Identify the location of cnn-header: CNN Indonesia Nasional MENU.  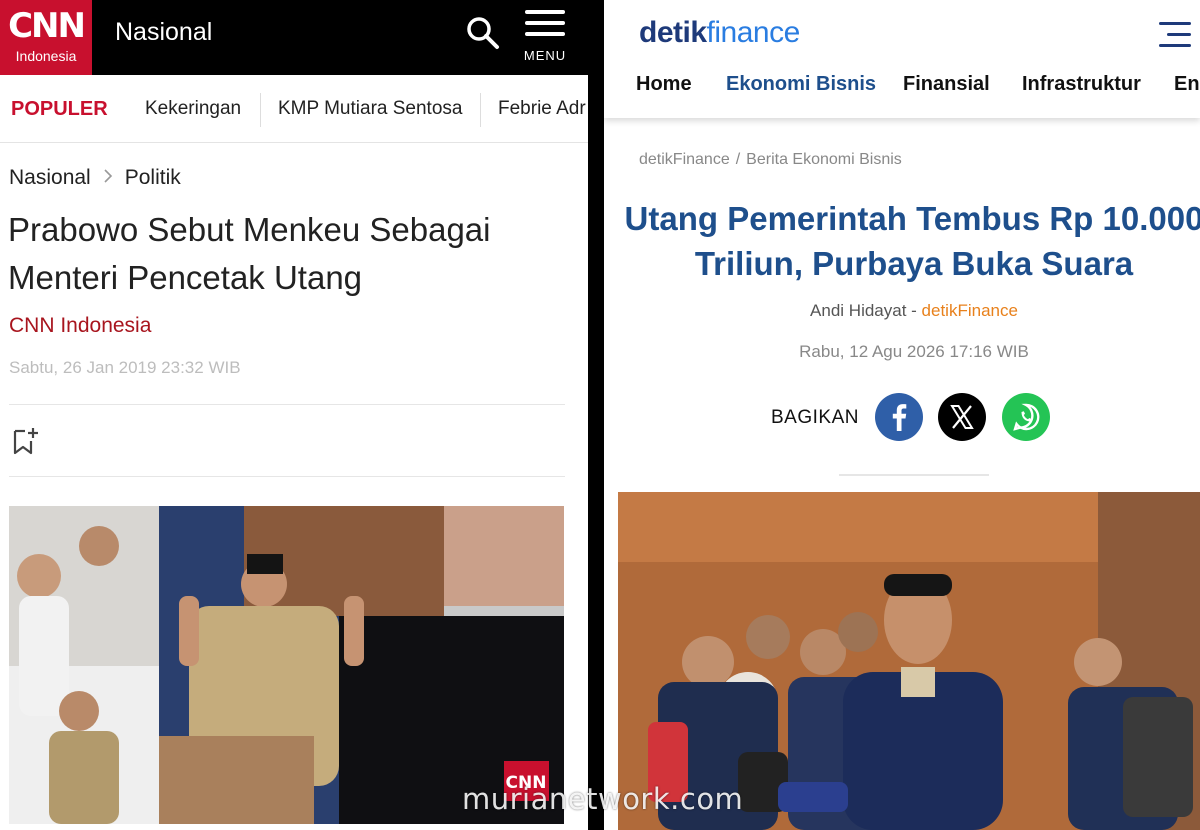
(294, 37).